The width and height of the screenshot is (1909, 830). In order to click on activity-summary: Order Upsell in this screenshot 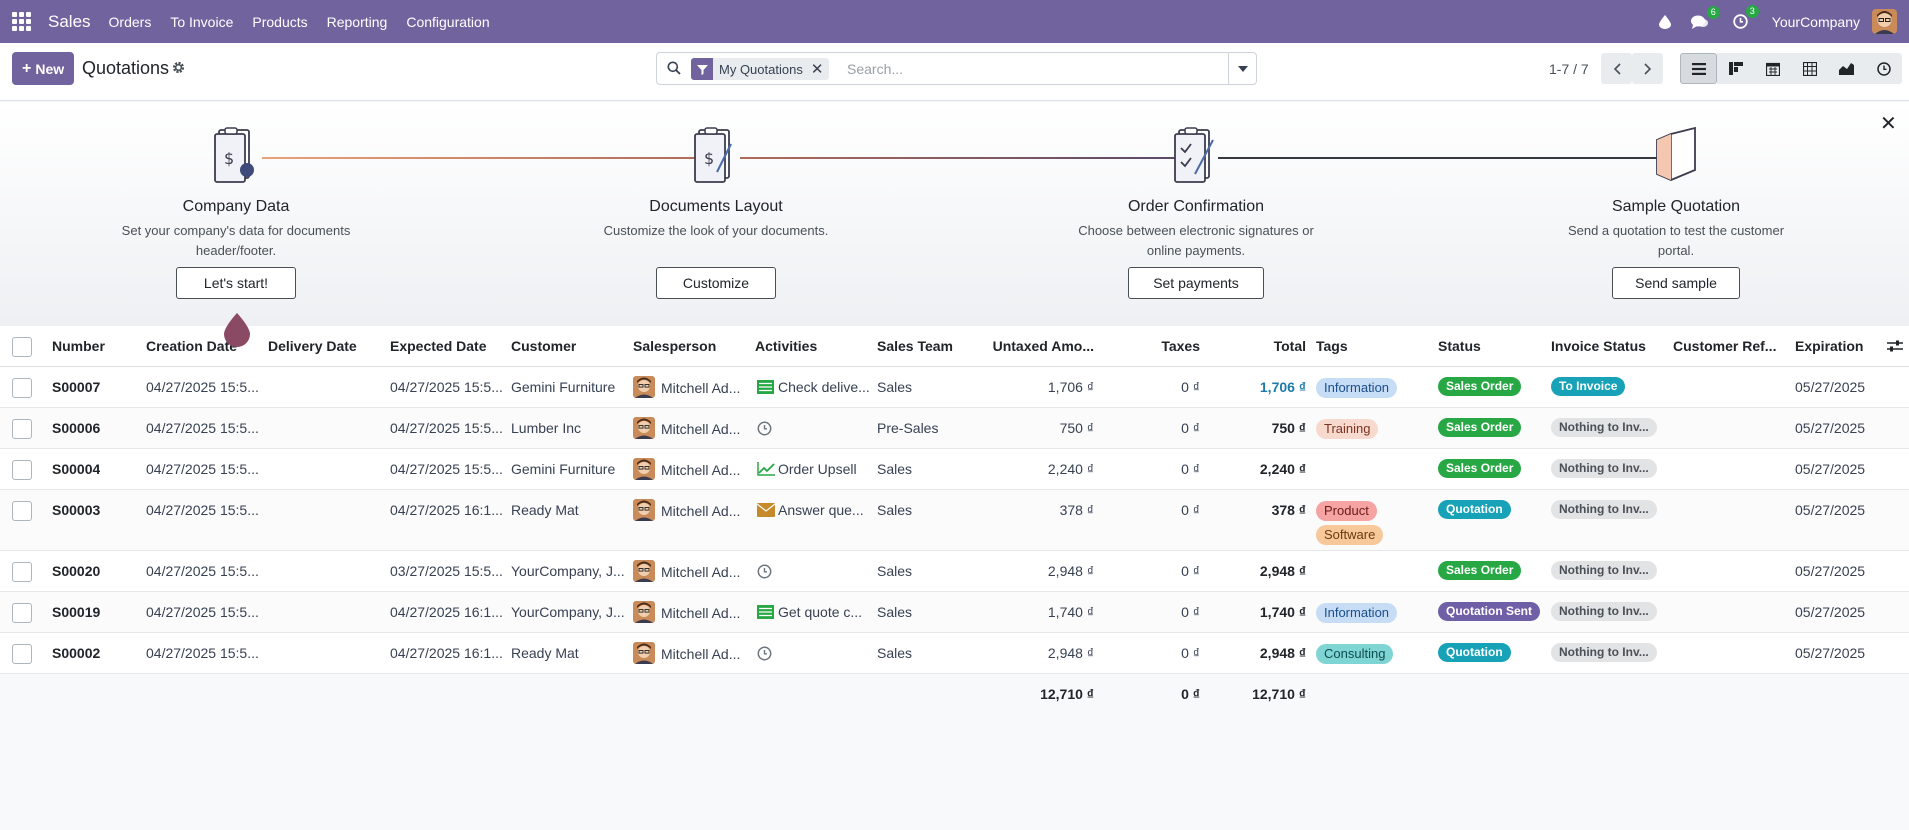, I will do `click(824, 469)`.